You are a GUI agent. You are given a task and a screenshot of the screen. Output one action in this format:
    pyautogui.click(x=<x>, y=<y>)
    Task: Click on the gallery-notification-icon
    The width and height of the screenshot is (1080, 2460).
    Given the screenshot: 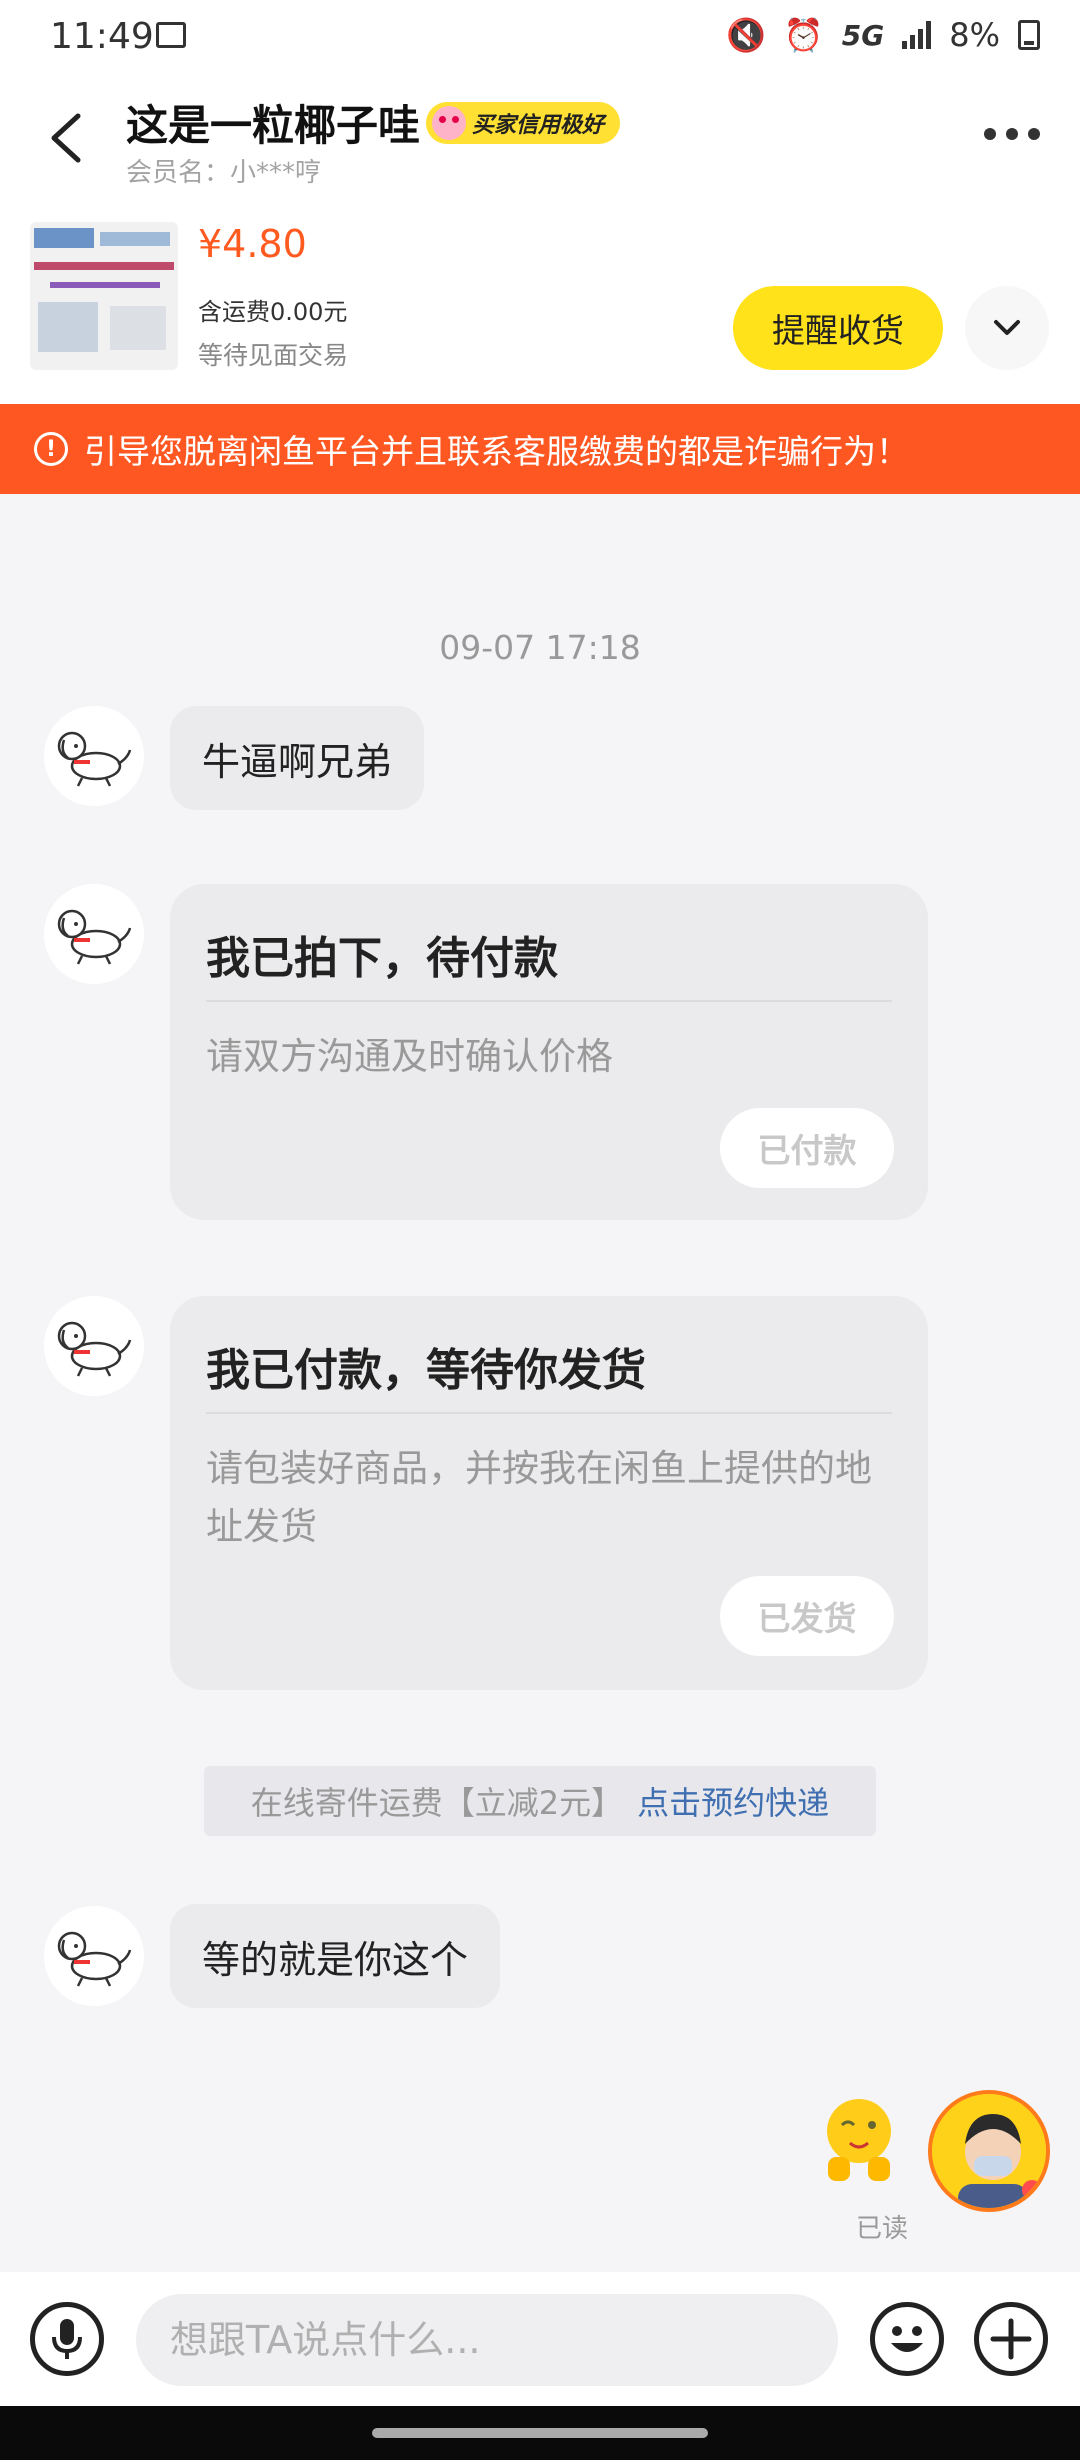 What is the action you would take?
    pyautogui.click(x=171, y=35)
    